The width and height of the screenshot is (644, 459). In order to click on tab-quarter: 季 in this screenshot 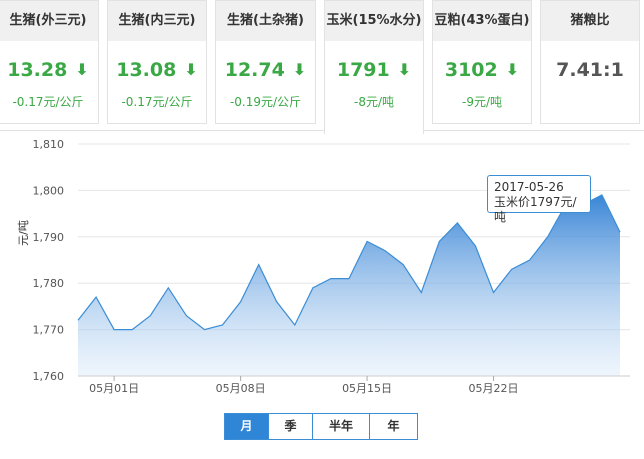, I will do `click(291, 426)`.